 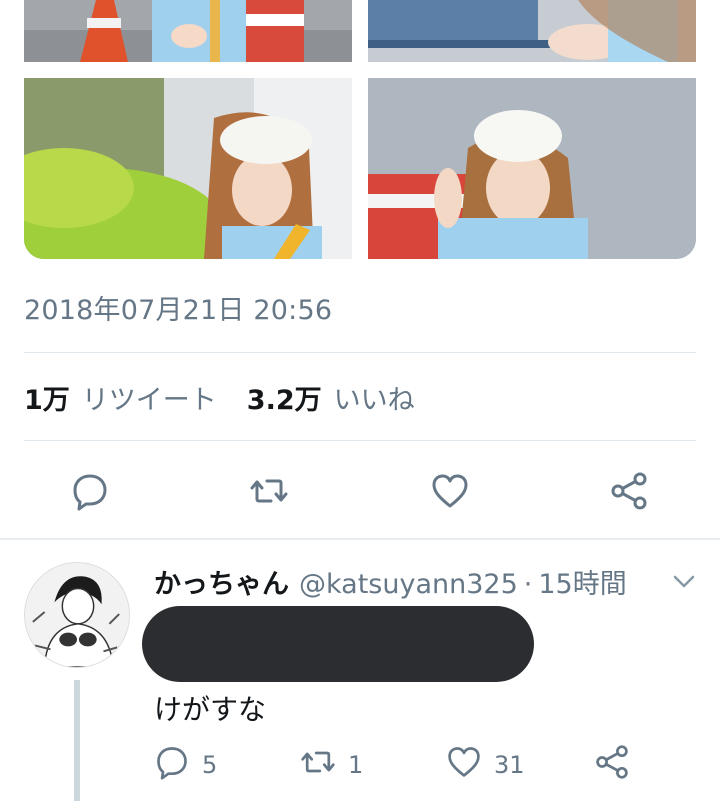 What do you see at coordinates (188, 168) in the screenshot?
I see `photo-bottom-left` at bounding box center [188, 168].